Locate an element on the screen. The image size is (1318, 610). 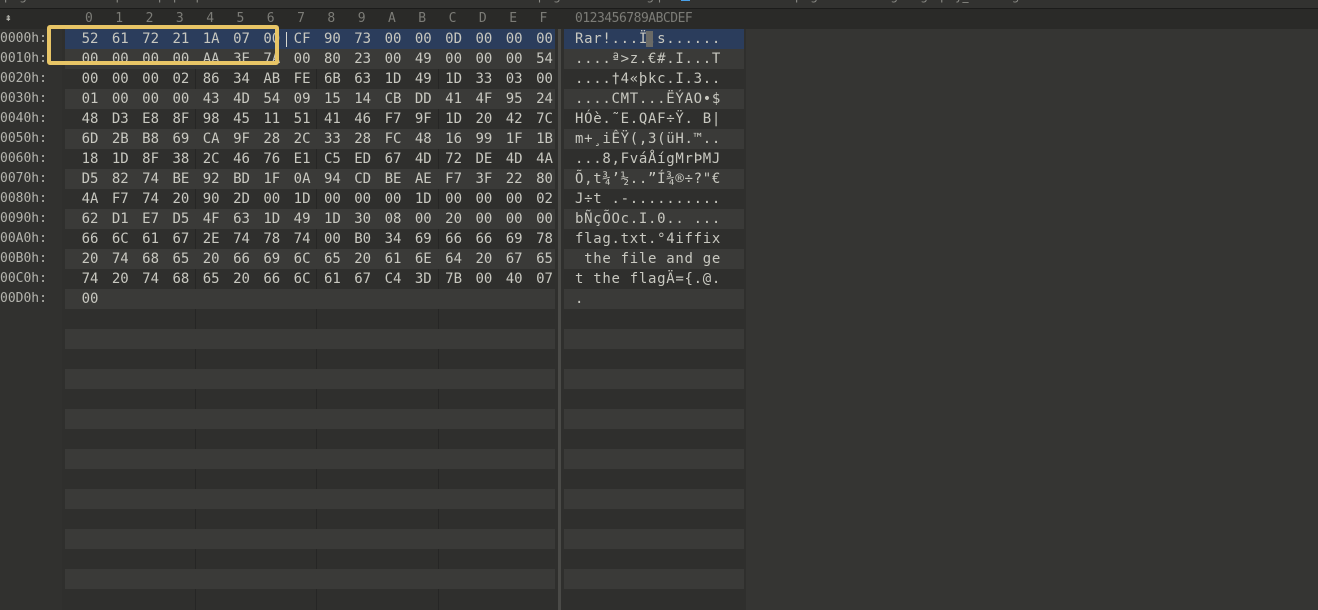
hex-byte: 64 is located at coordinates (454, 259).